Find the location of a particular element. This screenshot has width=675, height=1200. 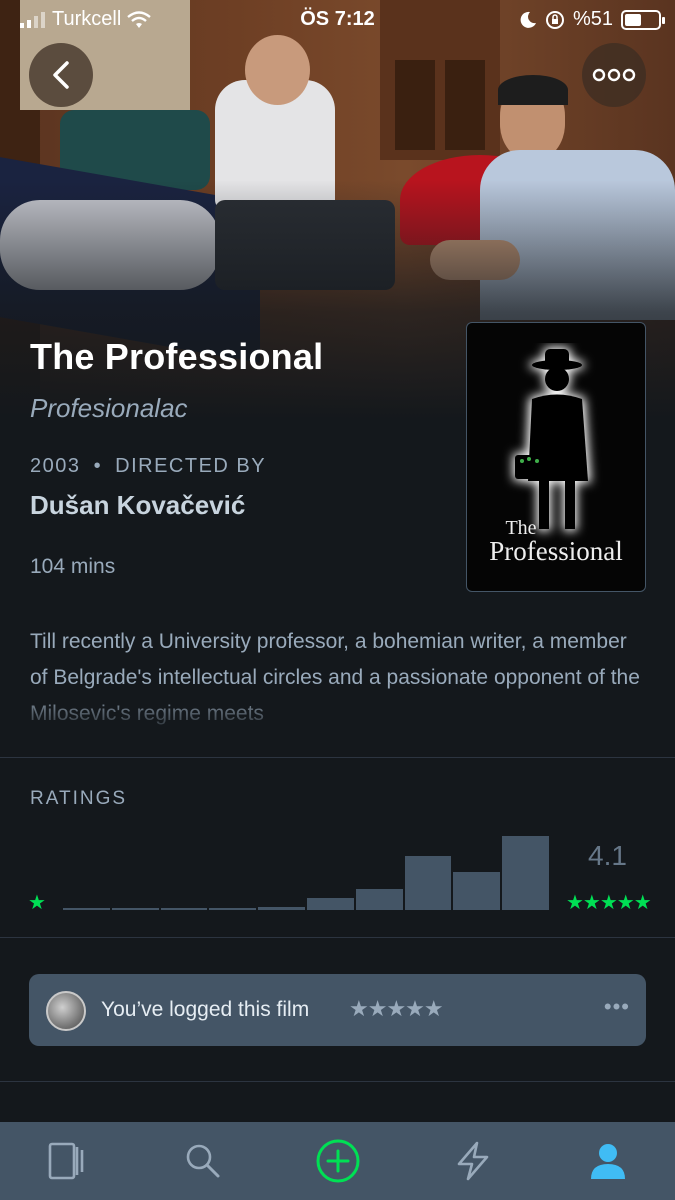

tab-search is located at coordinates (203, 1161).